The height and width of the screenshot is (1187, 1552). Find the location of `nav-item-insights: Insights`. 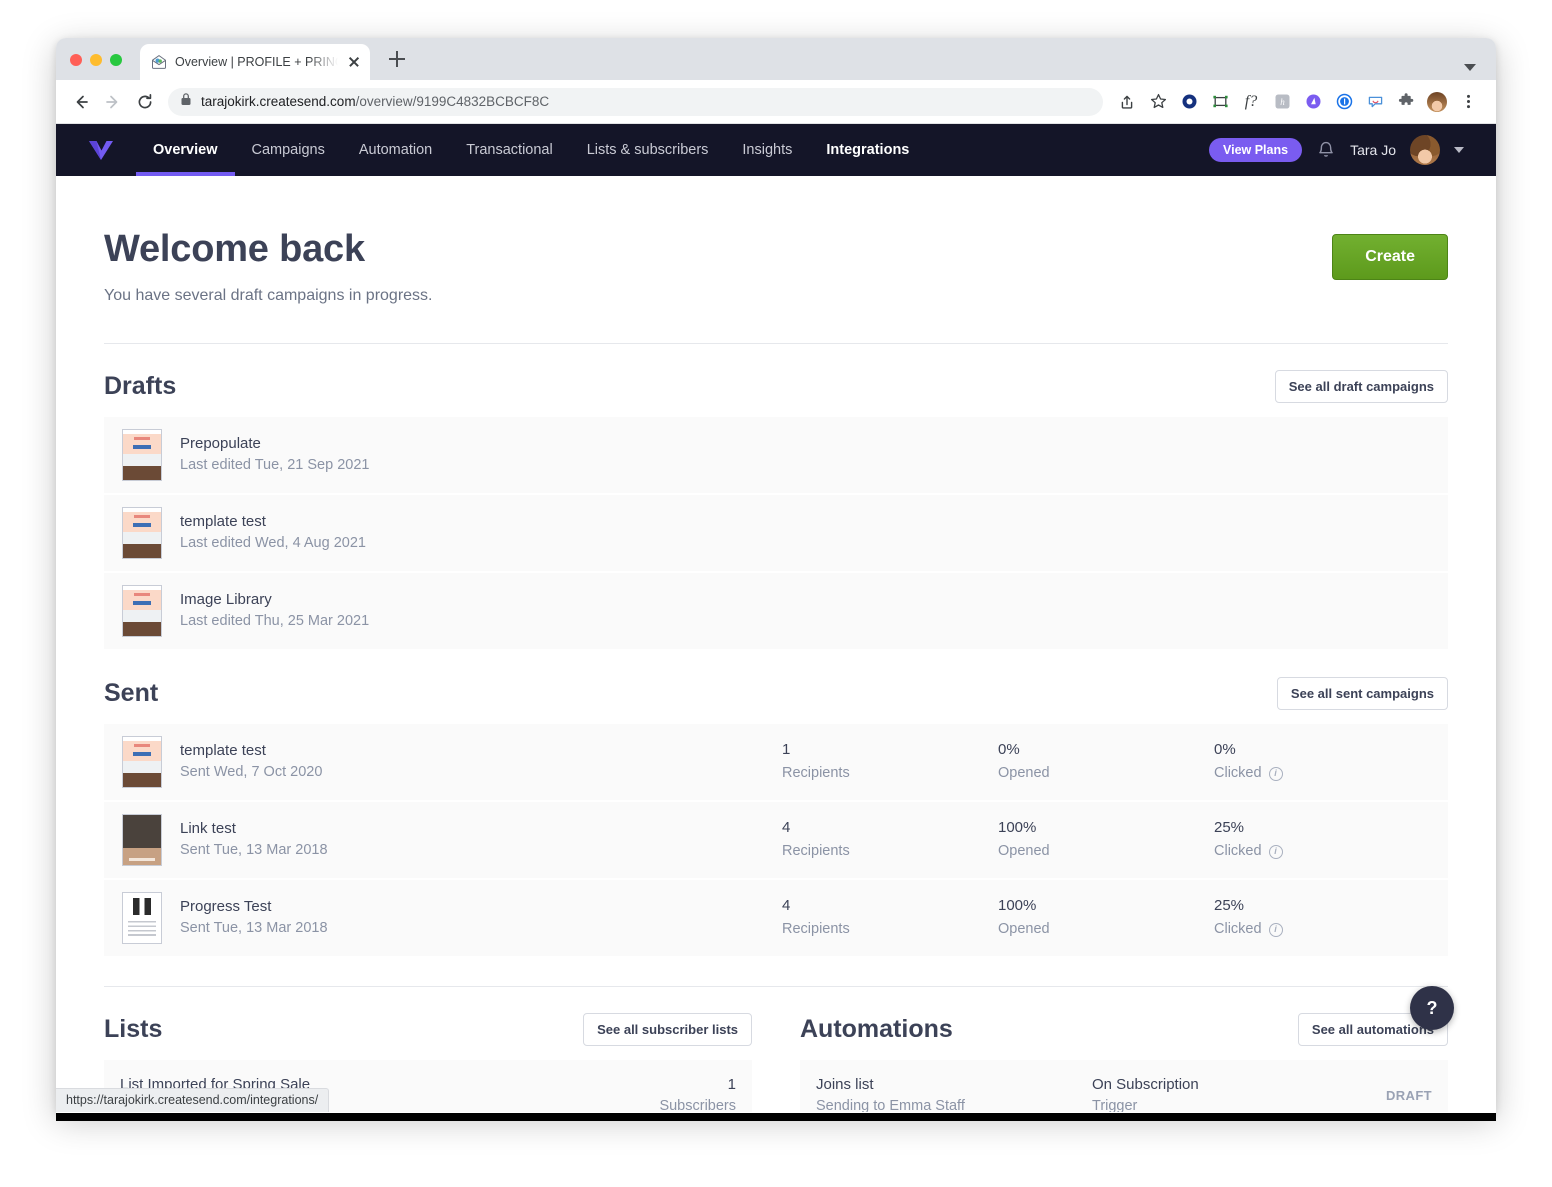

nav-item-insights: Insights is located at coordinates (767, 150).